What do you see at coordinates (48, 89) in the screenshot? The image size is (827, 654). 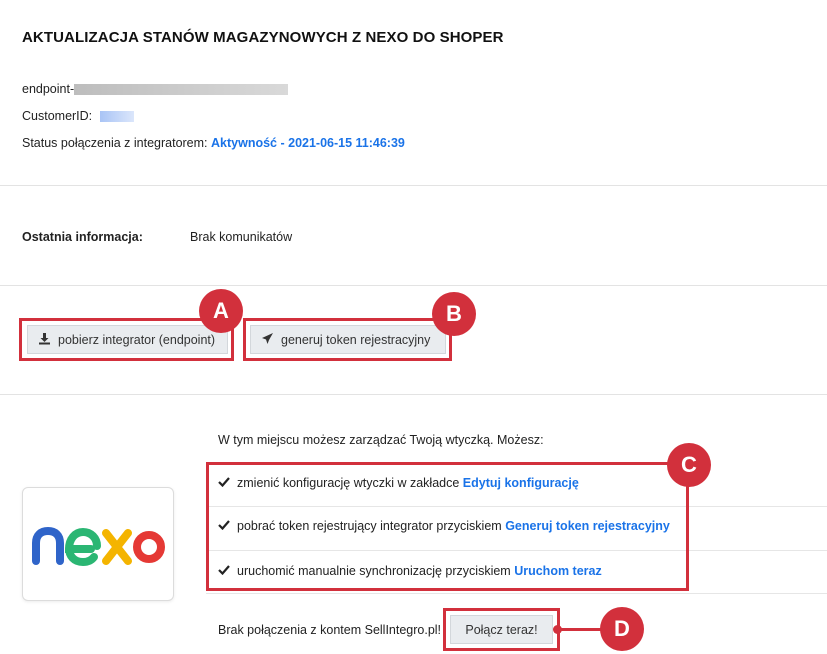 I see `endpoint-label: endpoint-` at bounding box center [48, 89].